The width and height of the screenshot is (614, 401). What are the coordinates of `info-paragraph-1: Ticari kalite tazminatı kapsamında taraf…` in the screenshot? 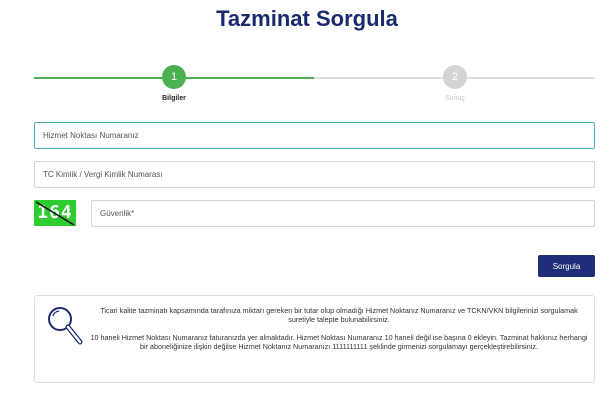 It's located at (339, 315).